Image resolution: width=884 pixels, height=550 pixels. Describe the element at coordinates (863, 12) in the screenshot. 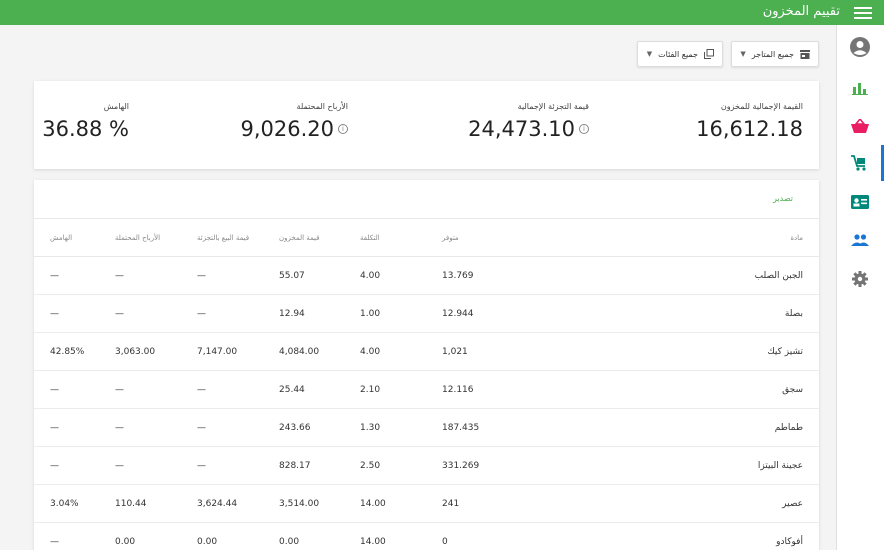

I see `menu-icon` at that location.